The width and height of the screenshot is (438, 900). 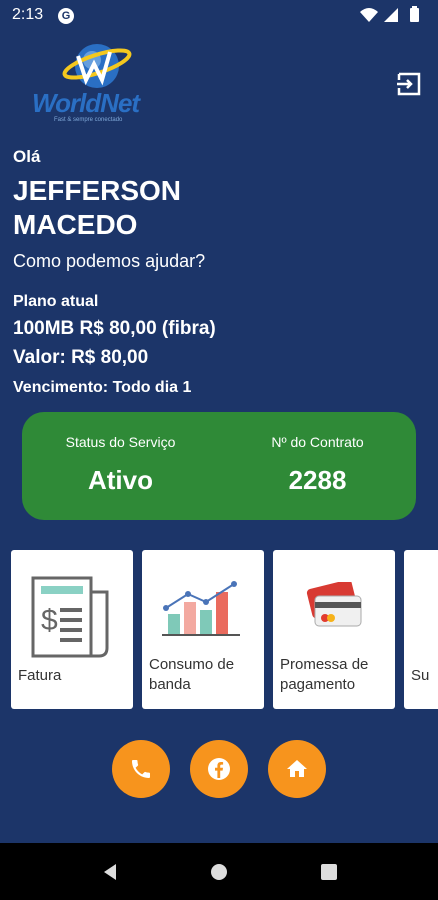 I want to click on contract-number-label: Nº do Contrato, so click(x=317, y=442).